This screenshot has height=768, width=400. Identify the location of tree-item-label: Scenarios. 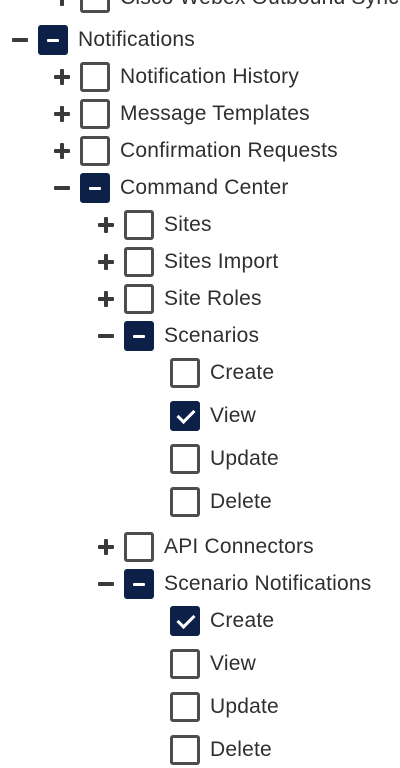
(212, 335).